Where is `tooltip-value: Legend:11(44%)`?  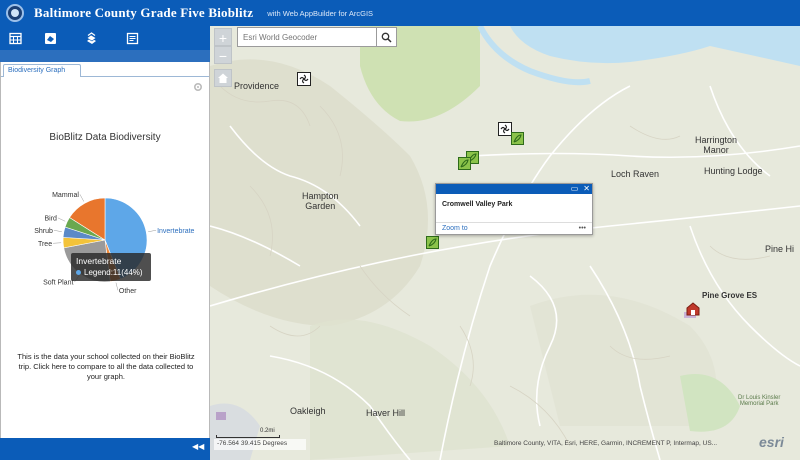 tooltip-value: Legend:11(44%) is located at coordinates (113, 272).